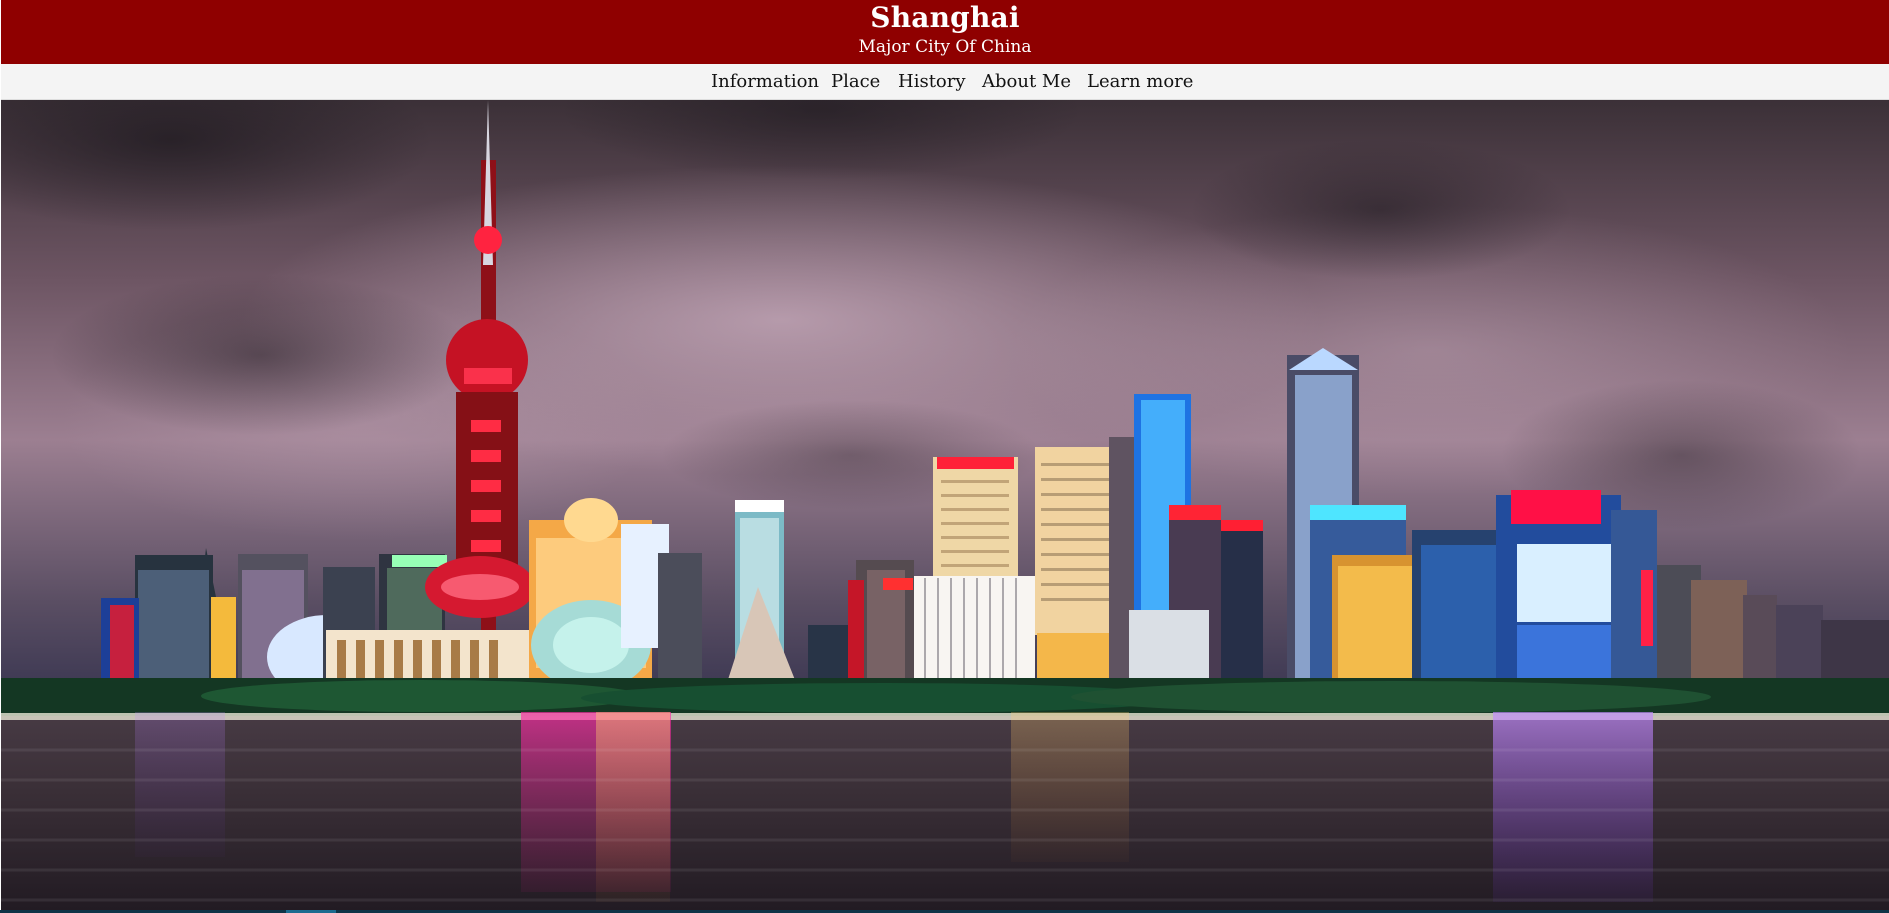 This screenshot has width=1889, height=913. I want to click on site-header: Shanghai Major City Of China, so click(945, 32).